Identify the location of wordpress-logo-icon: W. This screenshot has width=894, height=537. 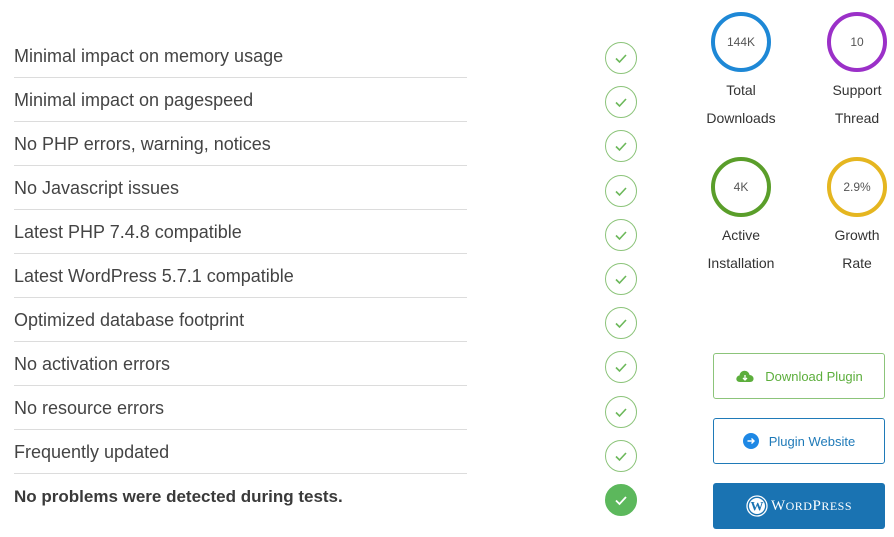
(757, 506).